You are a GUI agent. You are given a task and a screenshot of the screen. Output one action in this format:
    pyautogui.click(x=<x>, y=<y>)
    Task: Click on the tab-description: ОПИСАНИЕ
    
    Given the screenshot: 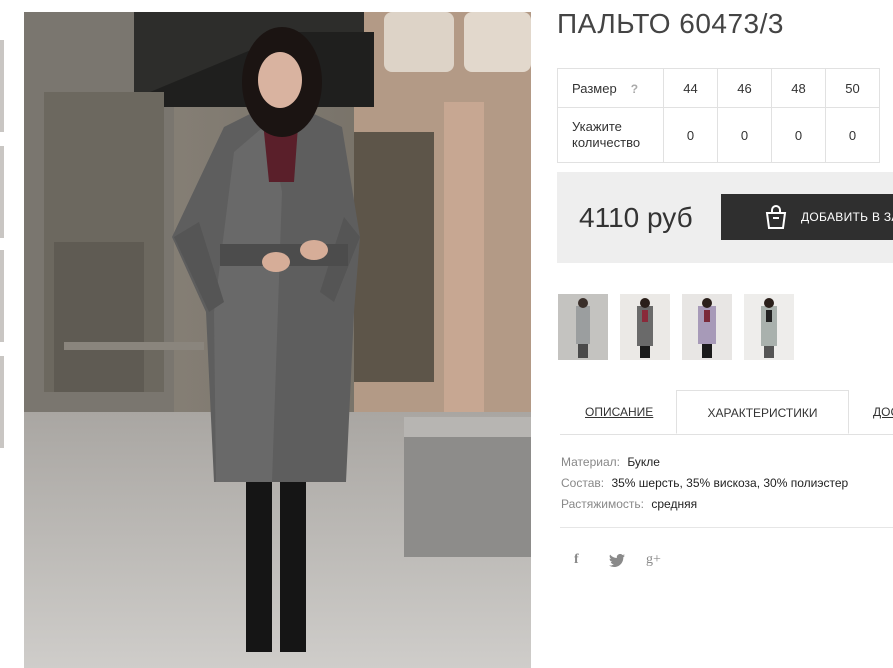 What is the action you would take?
    pyautogui.click(x=619, y=412)
    